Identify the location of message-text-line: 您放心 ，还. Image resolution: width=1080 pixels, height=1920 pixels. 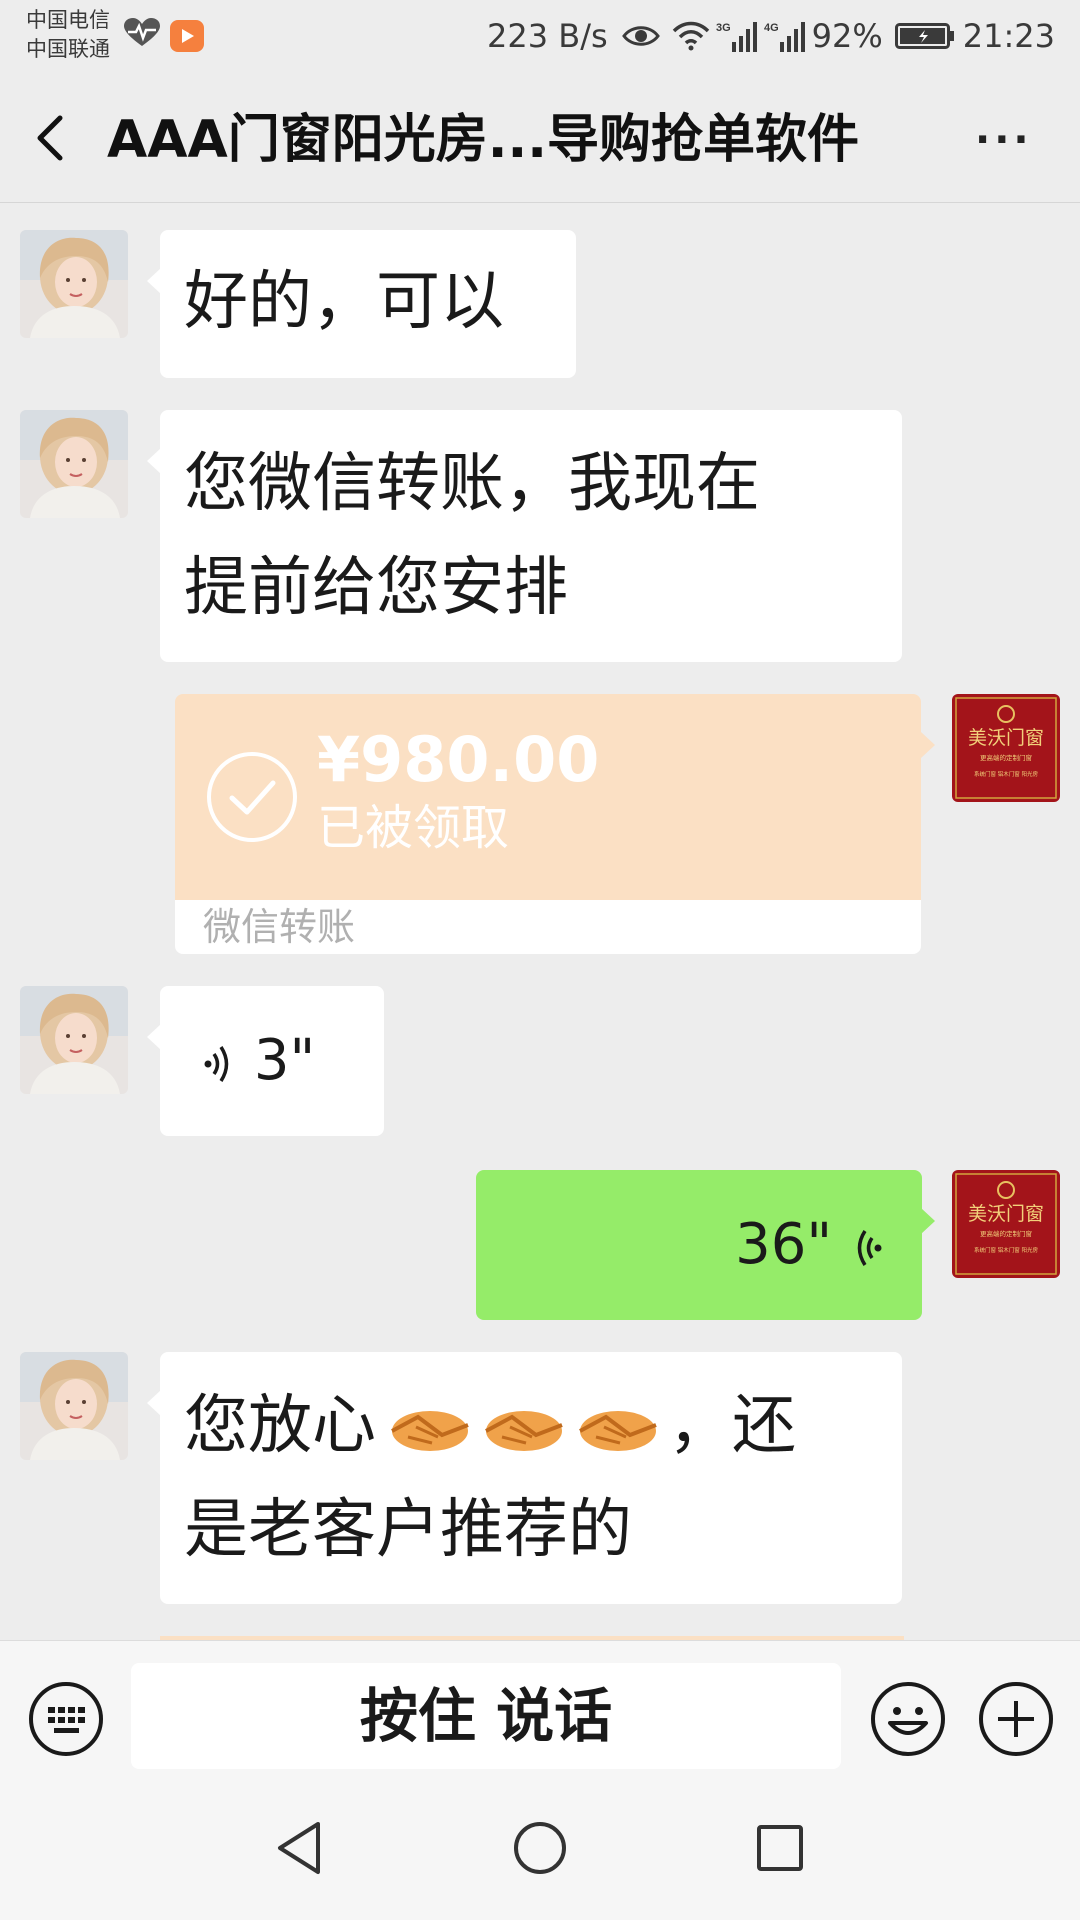
(531, 1426).